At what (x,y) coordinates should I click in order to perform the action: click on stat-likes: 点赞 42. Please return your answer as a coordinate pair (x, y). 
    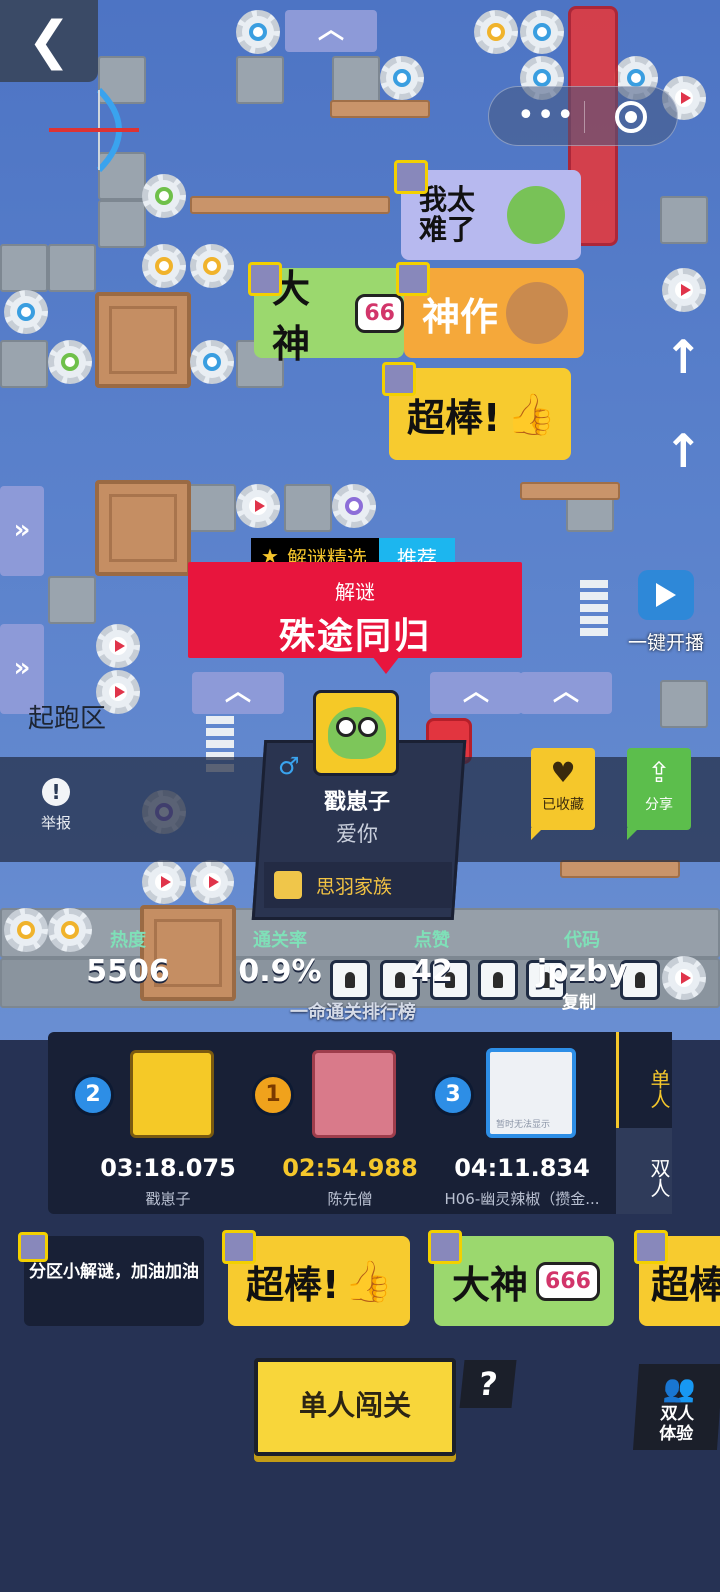
    Looking at the image, I should click on (432, 959).